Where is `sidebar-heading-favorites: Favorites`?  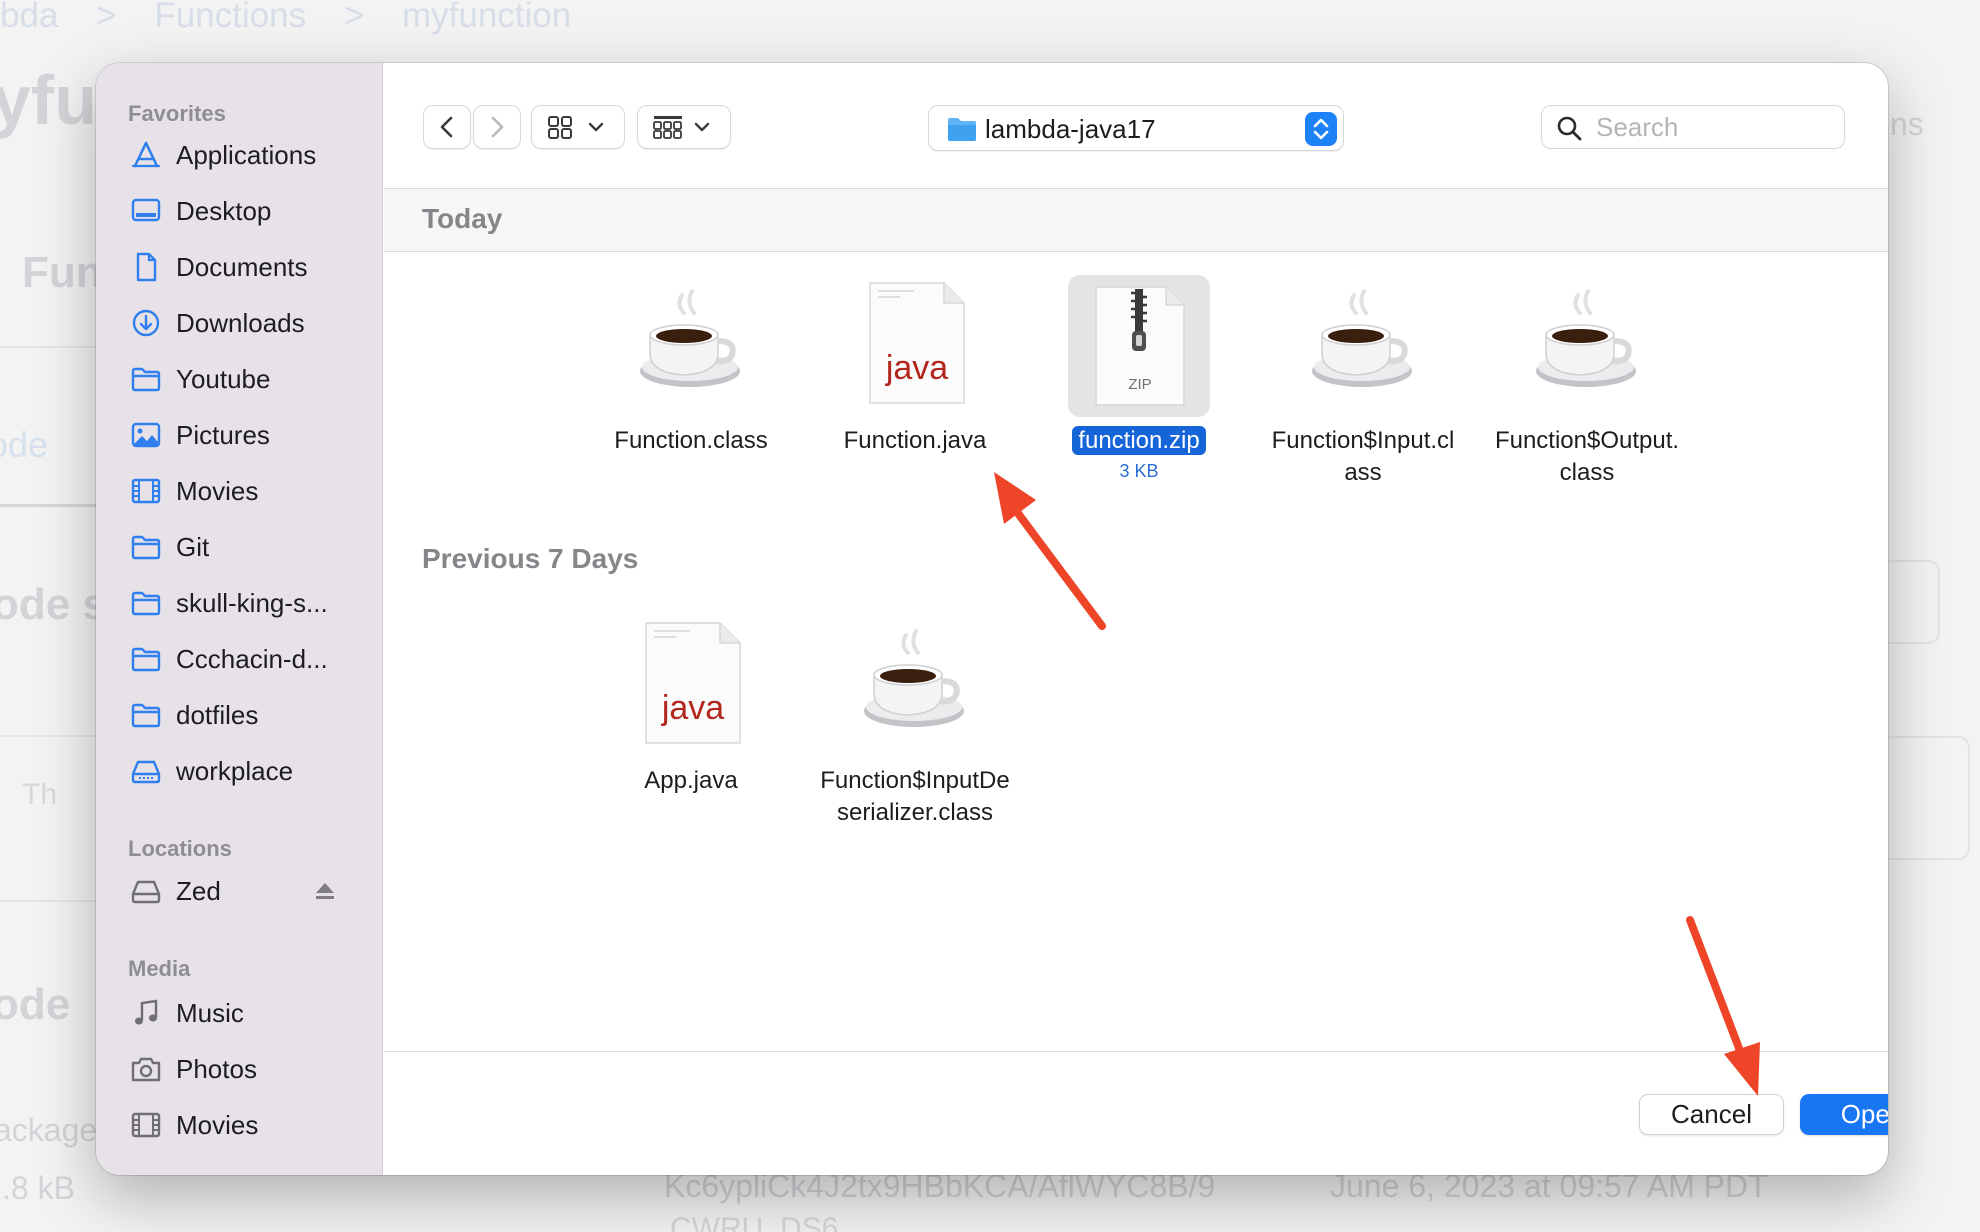
sidebar-heading-favorites: Favorites is located at coordinates (177, 113).